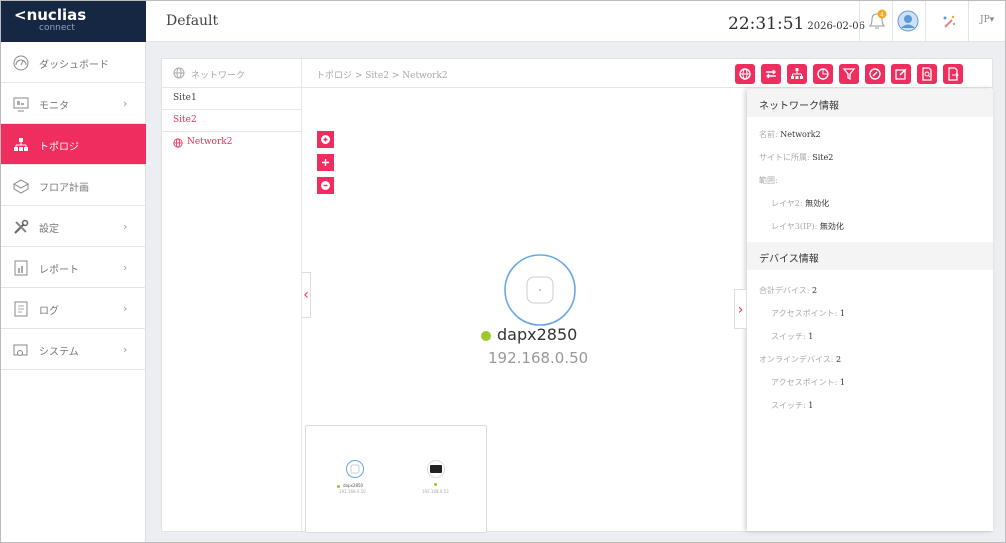 The height and width of the screenshot is (543, 1006). I want to click on access-points-row: アクセスポイント: 1, so click(808, 313).